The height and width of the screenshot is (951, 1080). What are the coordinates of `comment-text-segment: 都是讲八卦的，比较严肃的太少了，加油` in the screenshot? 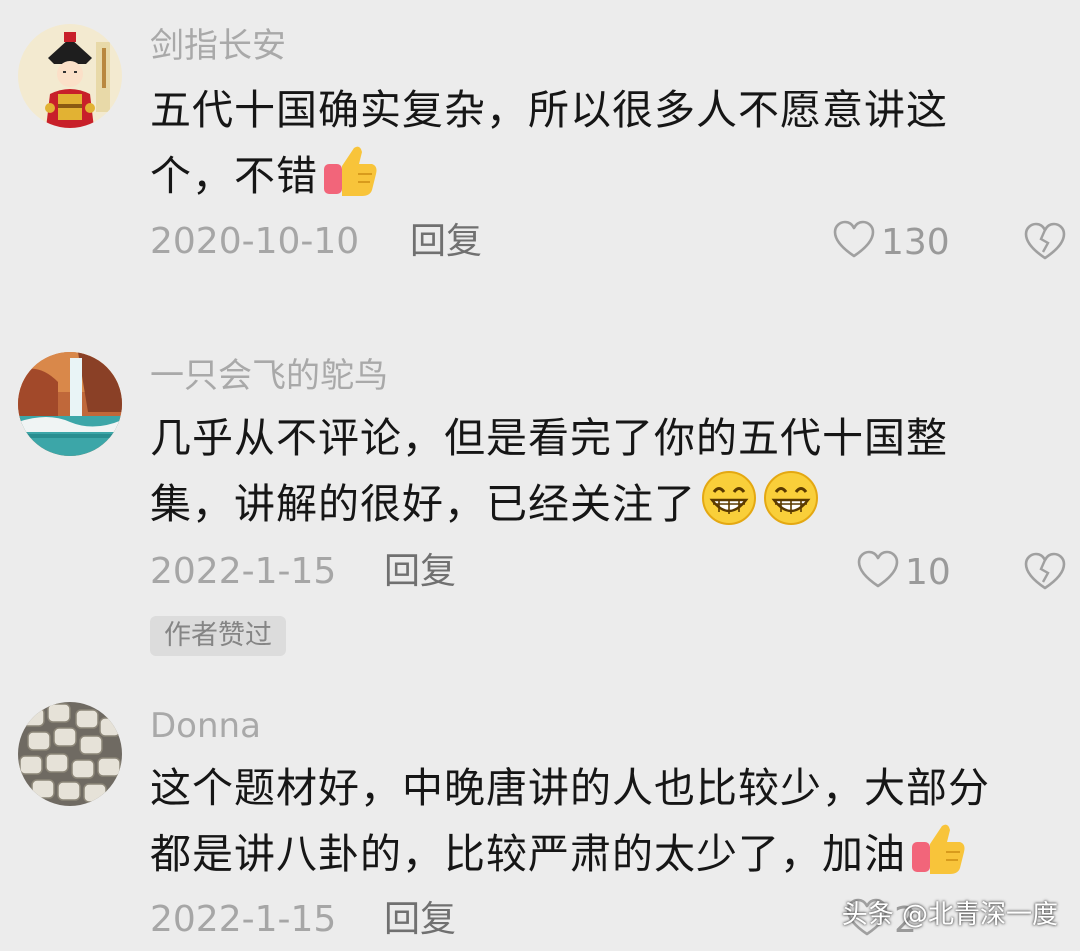 It's located at (528, 854).